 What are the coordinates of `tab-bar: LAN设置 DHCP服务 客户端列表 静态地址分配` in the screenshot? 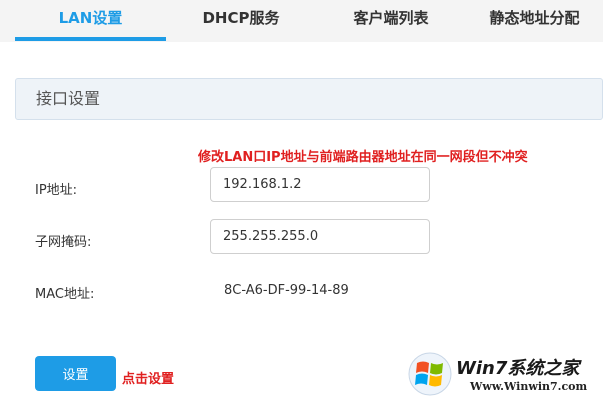 It's located at (301, 21).